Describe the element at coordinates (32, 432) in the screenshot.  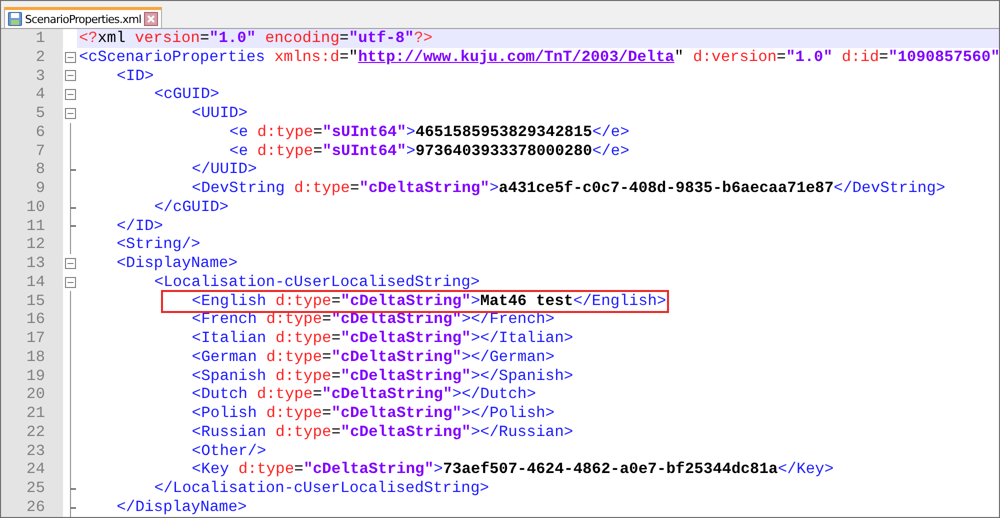
I see `line-number: 22` at that location.